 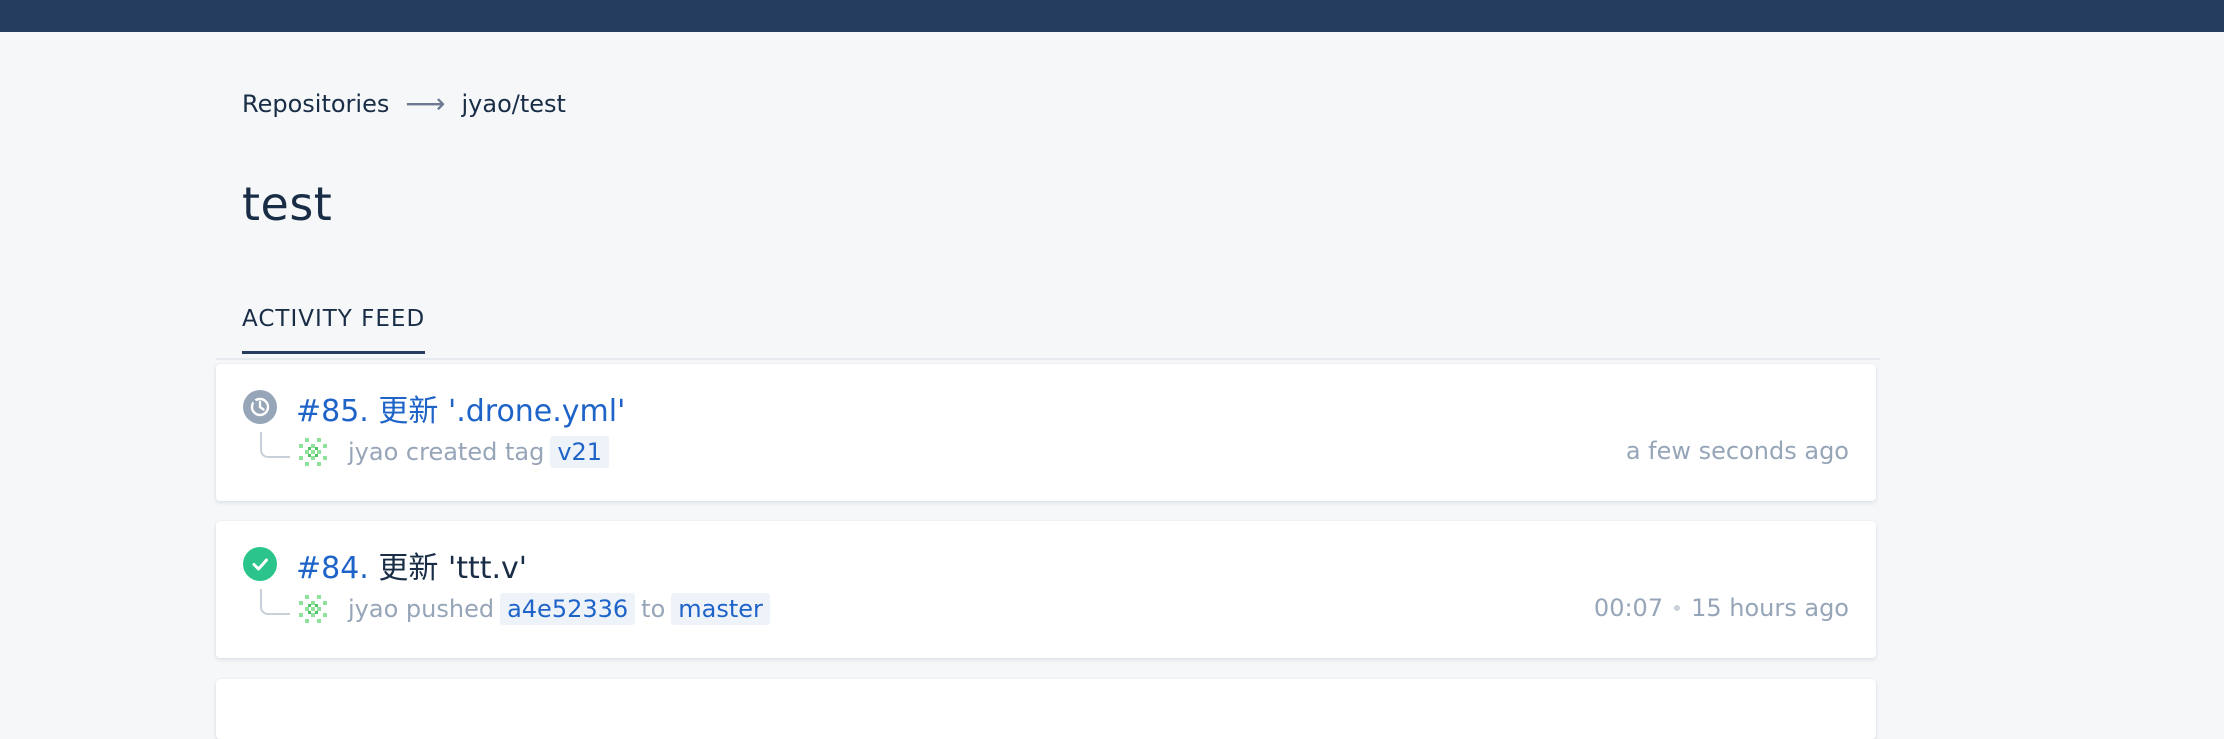 I want to click on build-time: a few seconds ago, so click(x=1737, y=451).